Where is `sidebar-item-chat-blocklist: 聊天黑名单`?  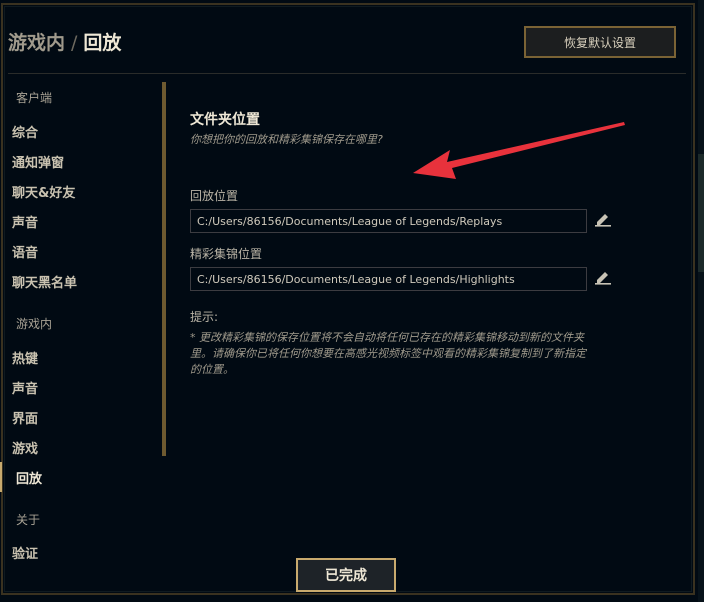 sidebar-item-chat-blocklist: 聊天黑名单 is located at coordinates (44, 281).